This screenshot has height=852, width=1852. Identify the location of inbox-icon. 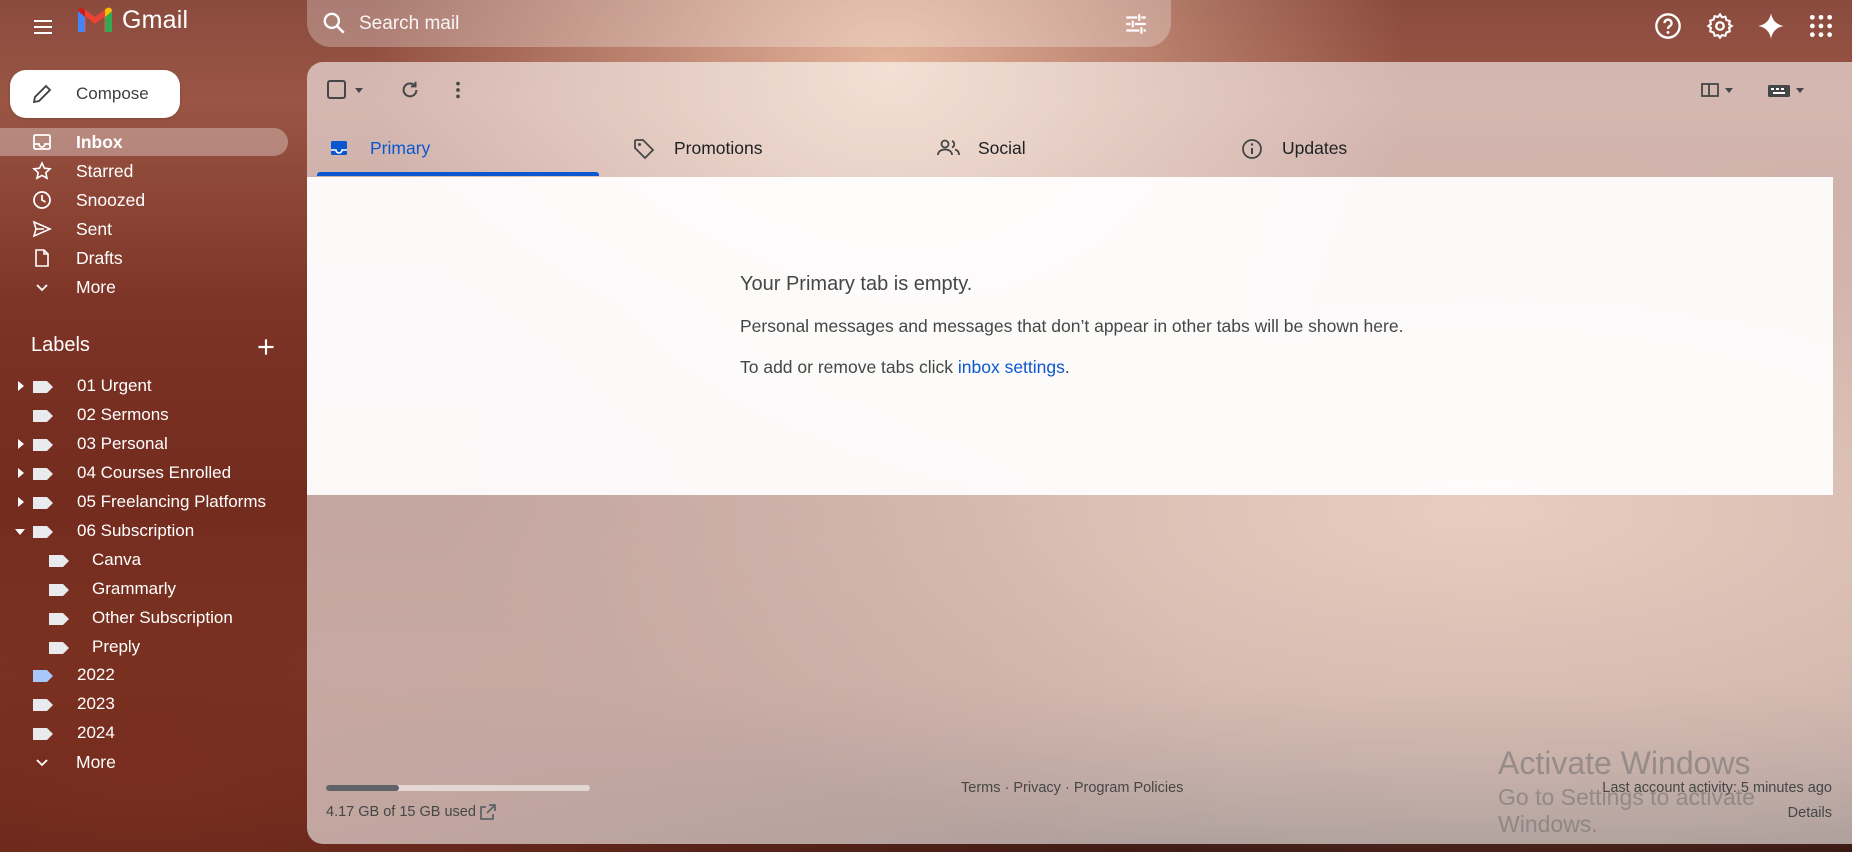
(339, 148).